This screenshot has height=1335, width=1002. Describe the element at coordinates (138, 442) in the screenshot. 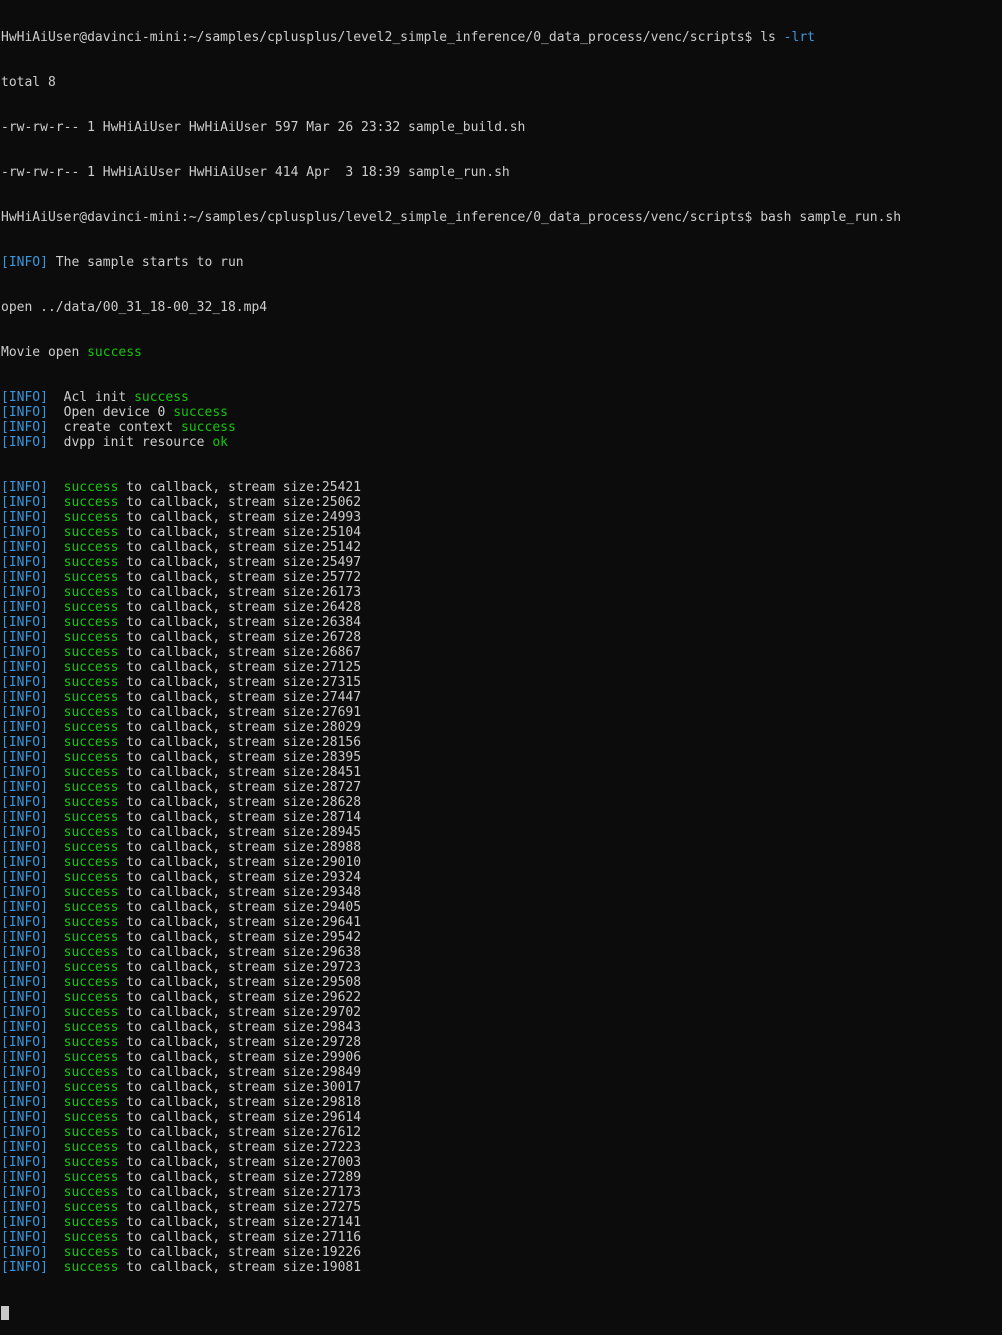

I see `log-text: dvpp init resource` at that location.